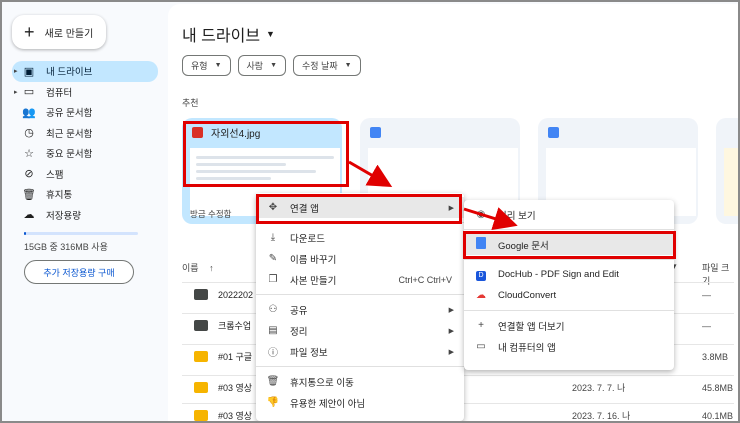 This screenshot has height=423, width=740. What do you see at coordinates (569, 214) in the screenshot?
I see `menu-item-preview: ◉ 미리 보기` at bounding box center [569, 214].